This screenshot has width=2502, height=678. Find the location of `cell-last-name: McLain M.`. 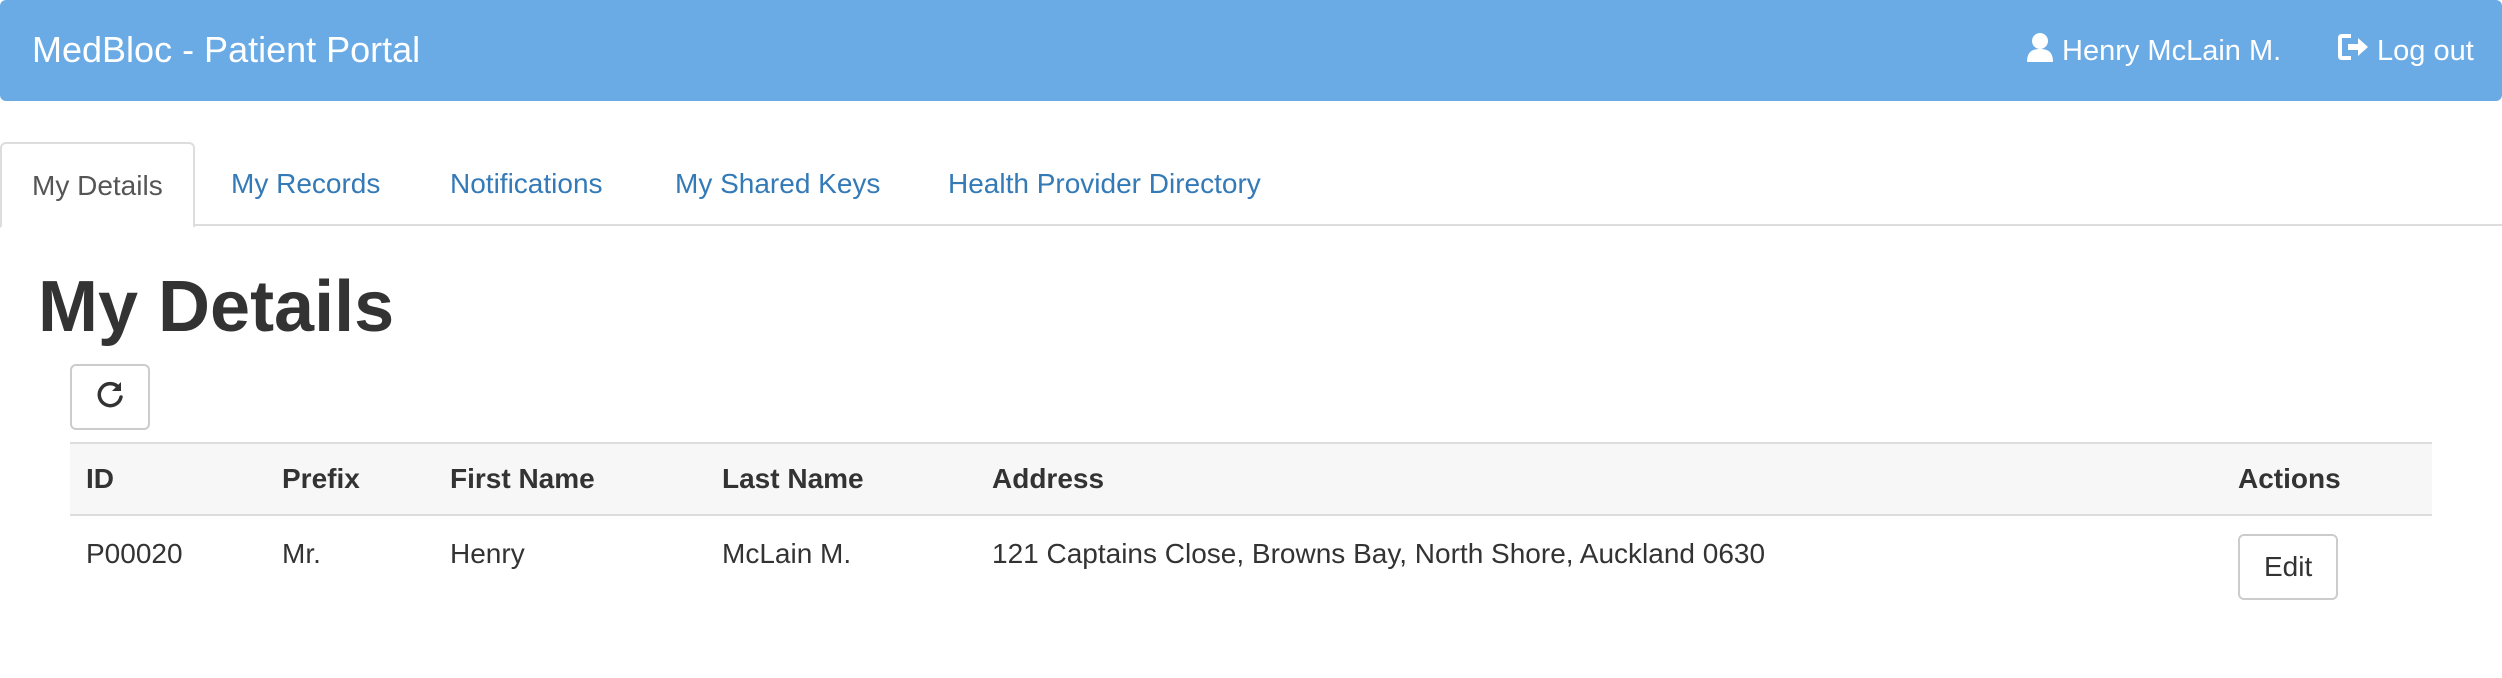

cell-last-name: McLain M. is located at coordinates (787, 553).